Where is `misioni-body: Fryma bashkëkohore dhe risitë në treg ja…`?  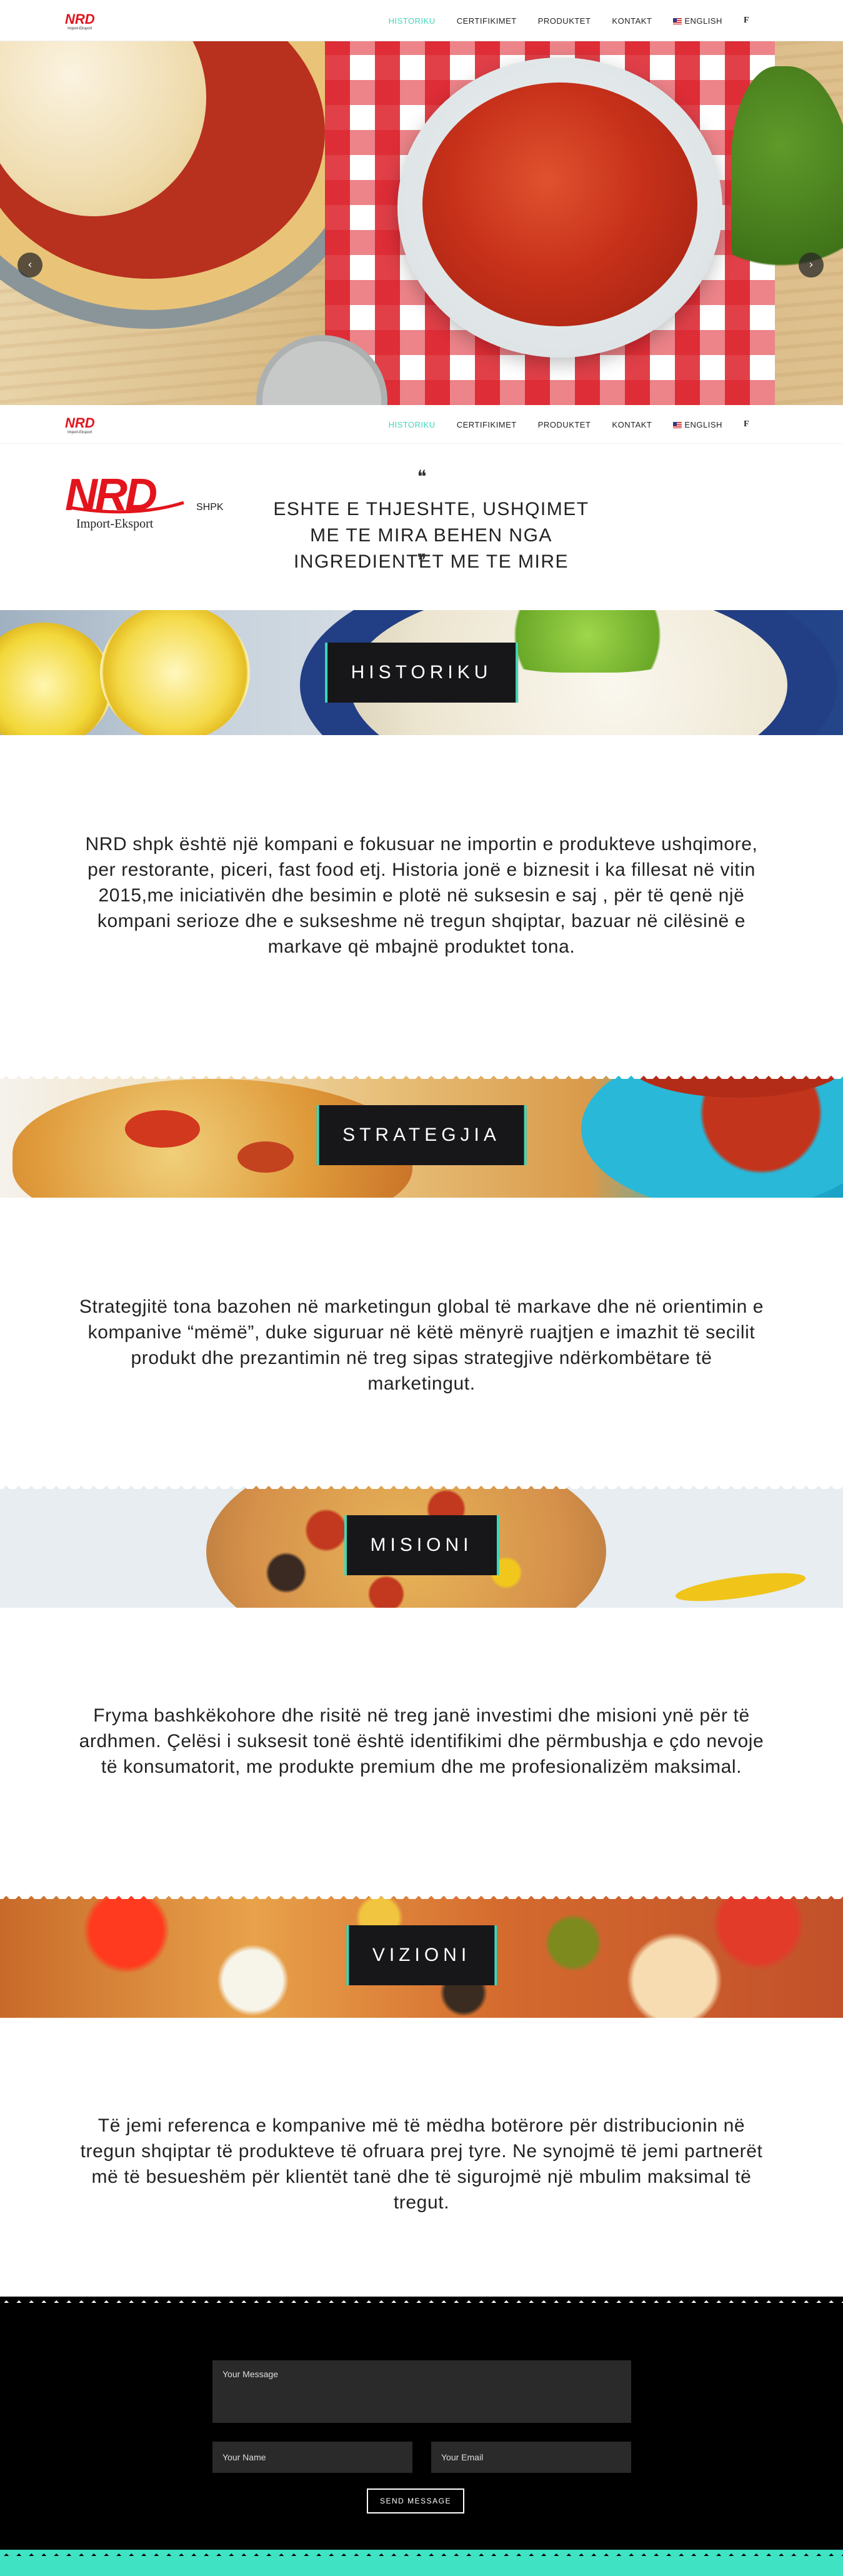 misioni-body: Fryma bashkëkohore dhe risitë në treg ja… is located at coordinates (421, 1741).